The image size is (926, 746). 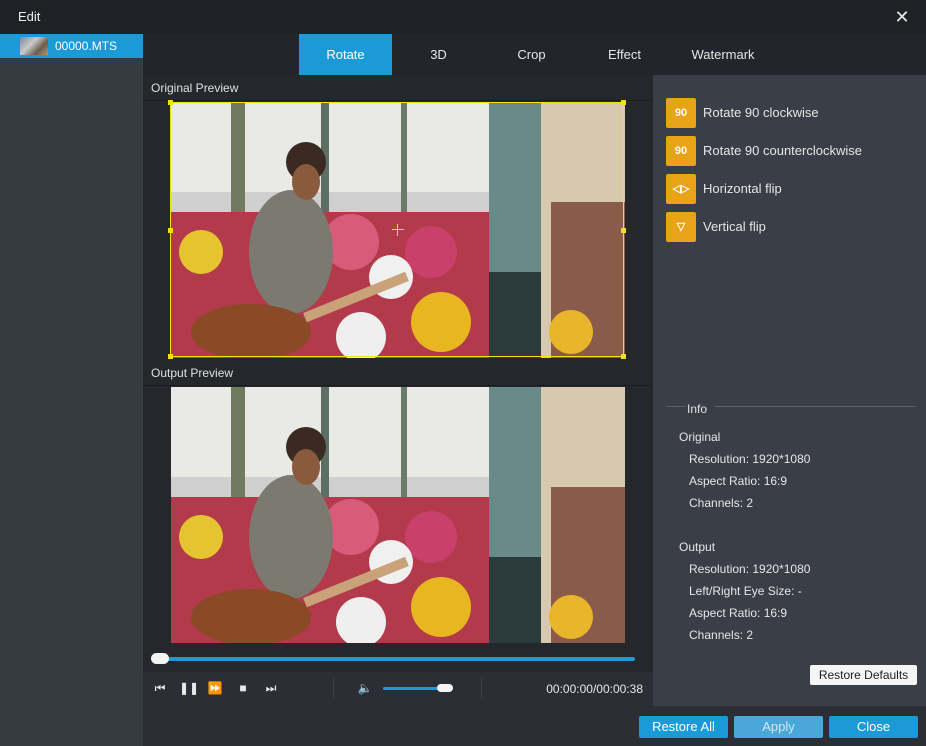 What do you see at coordinates (700, 437) in the screenshot?
I see `original-heading: Original` at bounding box center [700, 437].